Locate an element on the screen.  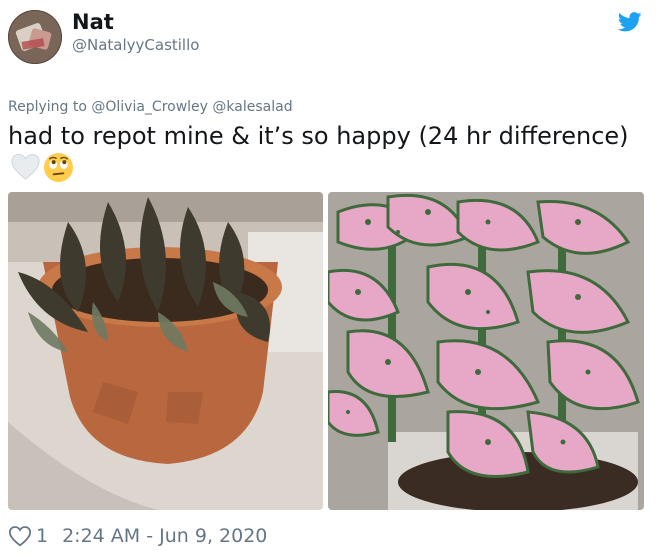
rolling-eyes-emoji-icon is located at coordinates (58, 167).